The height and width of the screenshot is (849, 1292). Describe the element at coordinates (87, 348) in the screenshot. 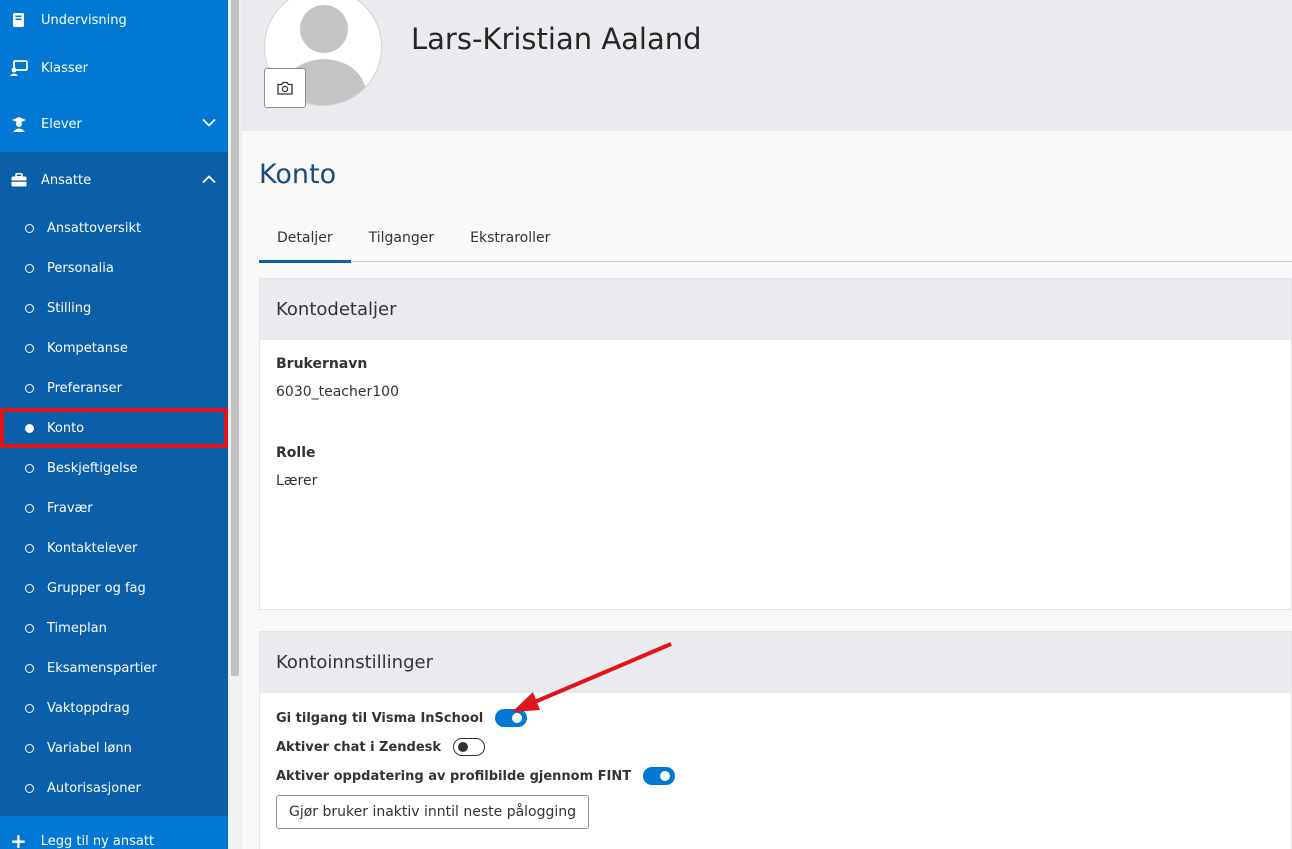

I see `sidebar-subitem-label: Kompetanse` at that location.